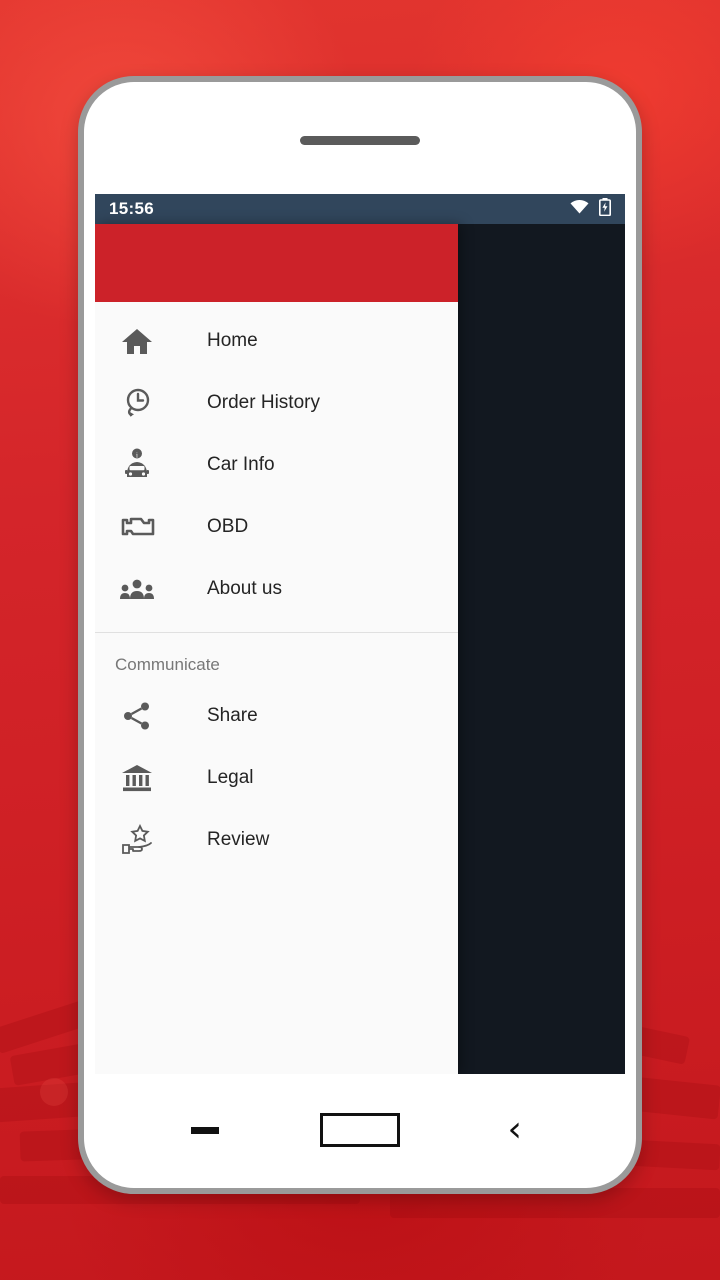  I want to click on sidebar-item-share: Share, so click(276, 716).